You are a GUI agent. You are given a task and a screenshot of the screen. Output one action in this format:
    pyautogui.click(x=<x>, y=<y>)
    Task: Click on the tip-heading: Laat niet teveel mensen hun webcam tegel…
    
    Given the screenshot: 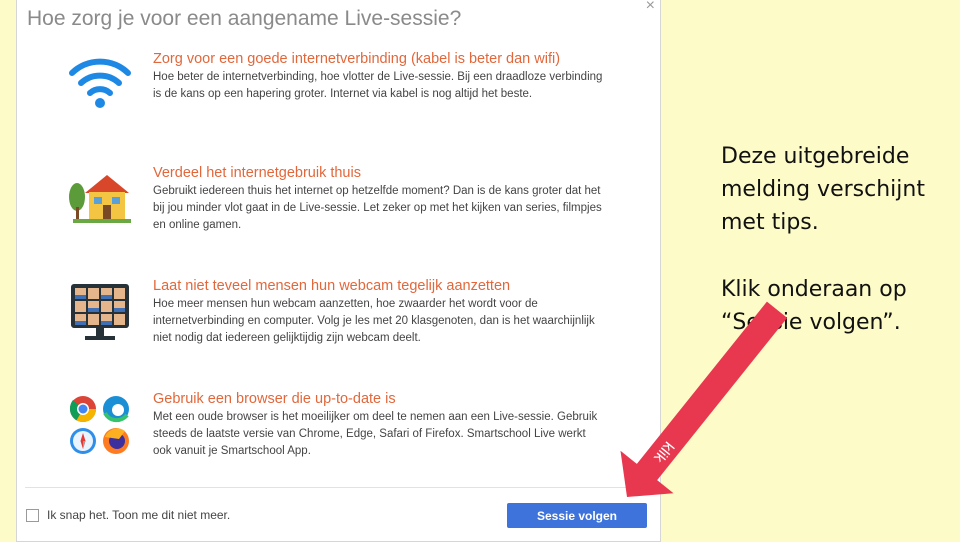 What is the action you would take?
    pyautogui.click(x=332, y=286)
    